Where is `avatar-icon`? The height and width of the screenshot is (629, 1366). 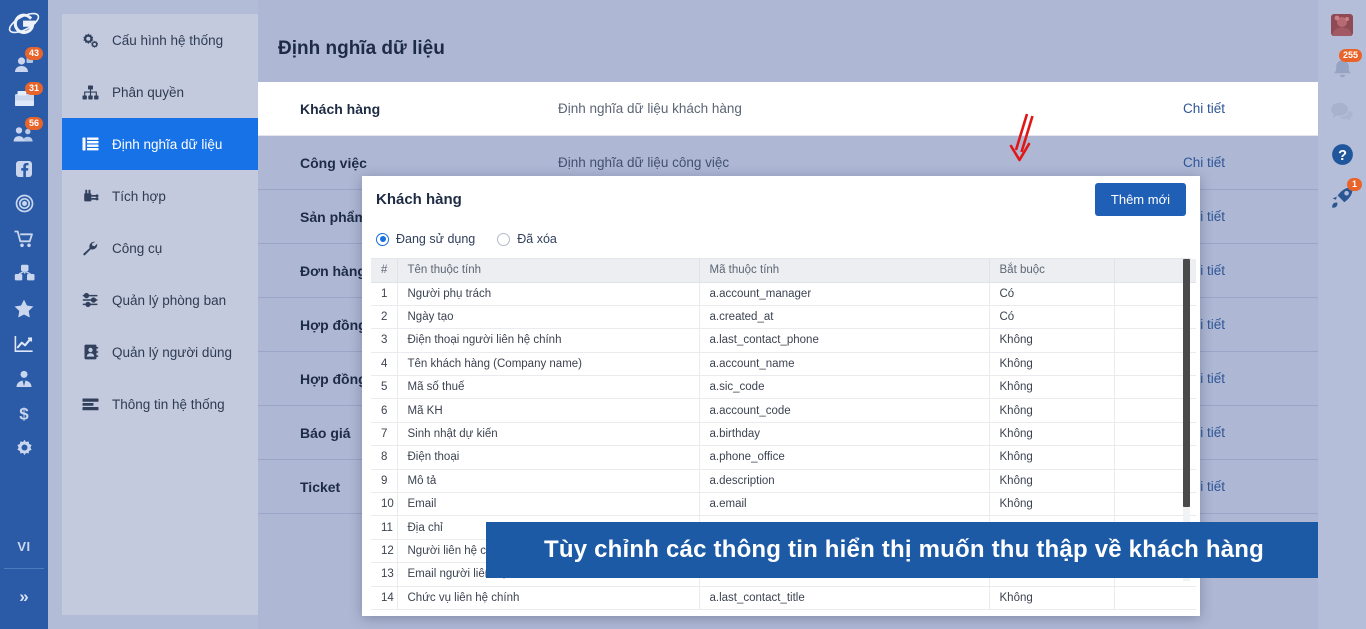
avatar-icon is located at coordinates (1342, 25).